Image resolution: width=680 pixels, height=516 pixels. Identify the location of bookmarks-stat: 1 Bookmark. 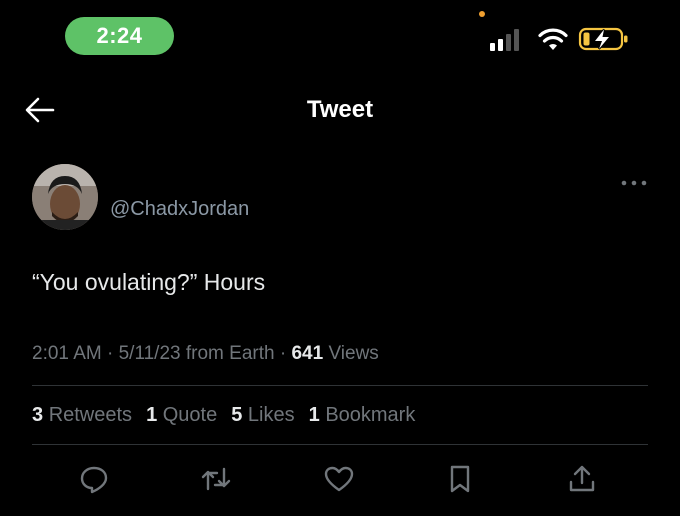
(362, 415).